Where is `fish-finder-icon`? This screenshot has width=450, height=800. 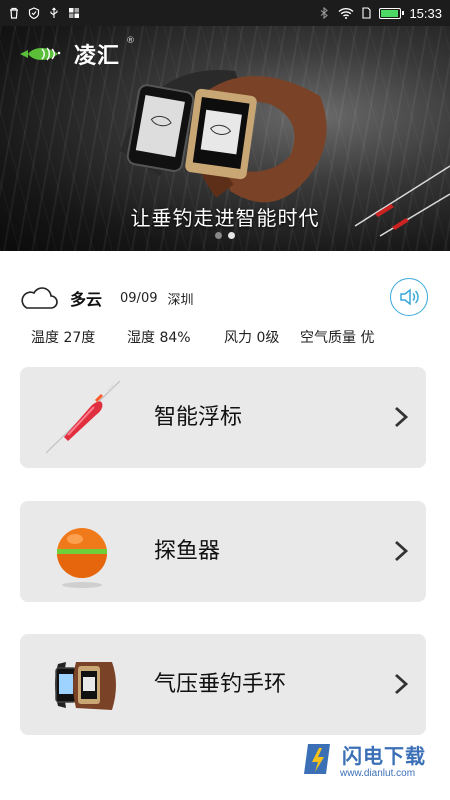
fish-finder-icon is located at coordinates (82, 558).